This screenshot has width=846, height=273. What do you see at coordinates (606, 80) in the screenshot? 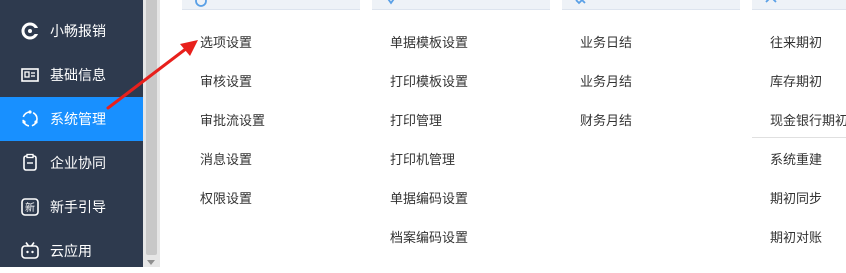
I see `link-business-monthly-close: 业务月结` at bounding box center [606, 80].